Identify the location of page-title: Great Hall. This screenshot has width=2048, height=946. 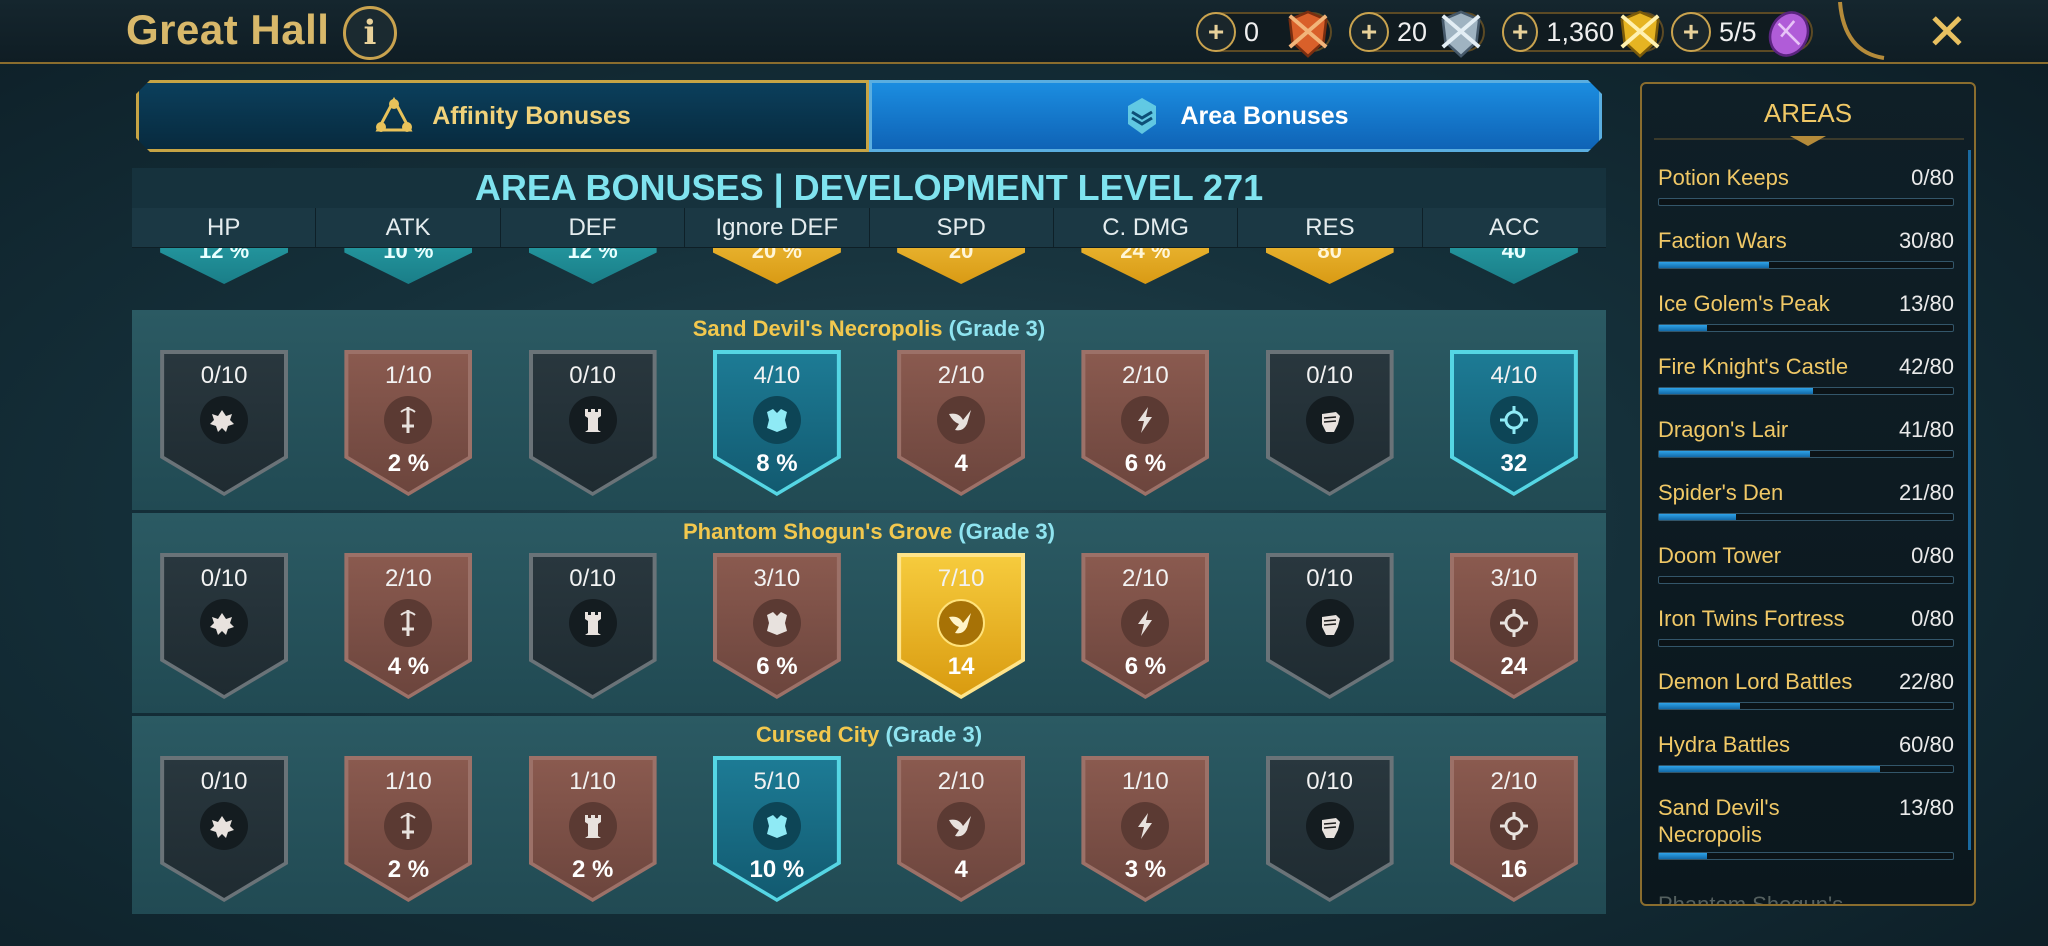
(228, 29).